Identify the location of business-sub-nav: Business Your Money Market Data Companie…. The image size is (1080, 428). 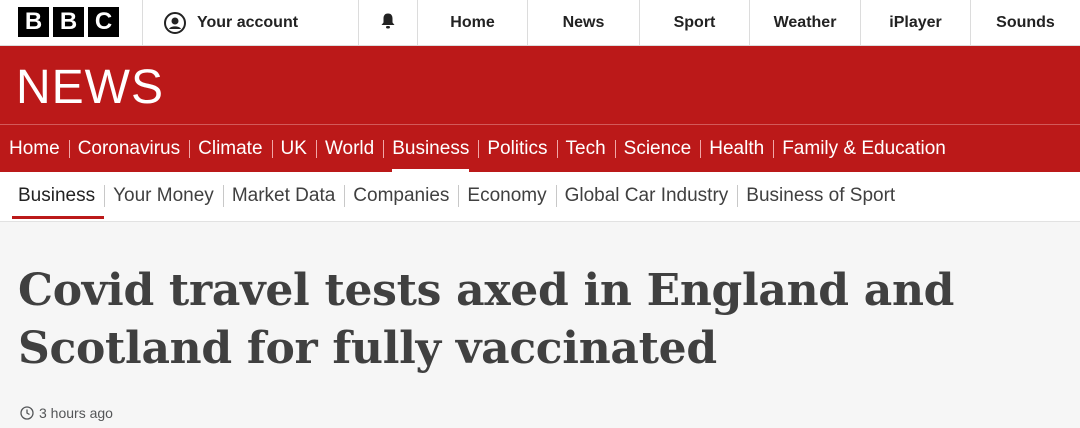
(540, 197).